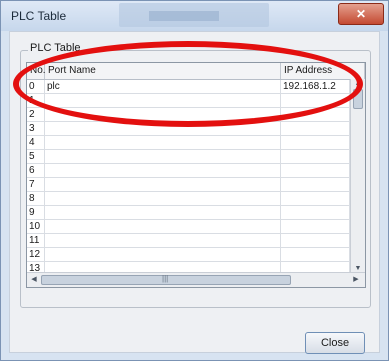 The height and width of the screenshot is (361, 389). I want to click on groupbox-label: PLC Table, so click(55, 48).